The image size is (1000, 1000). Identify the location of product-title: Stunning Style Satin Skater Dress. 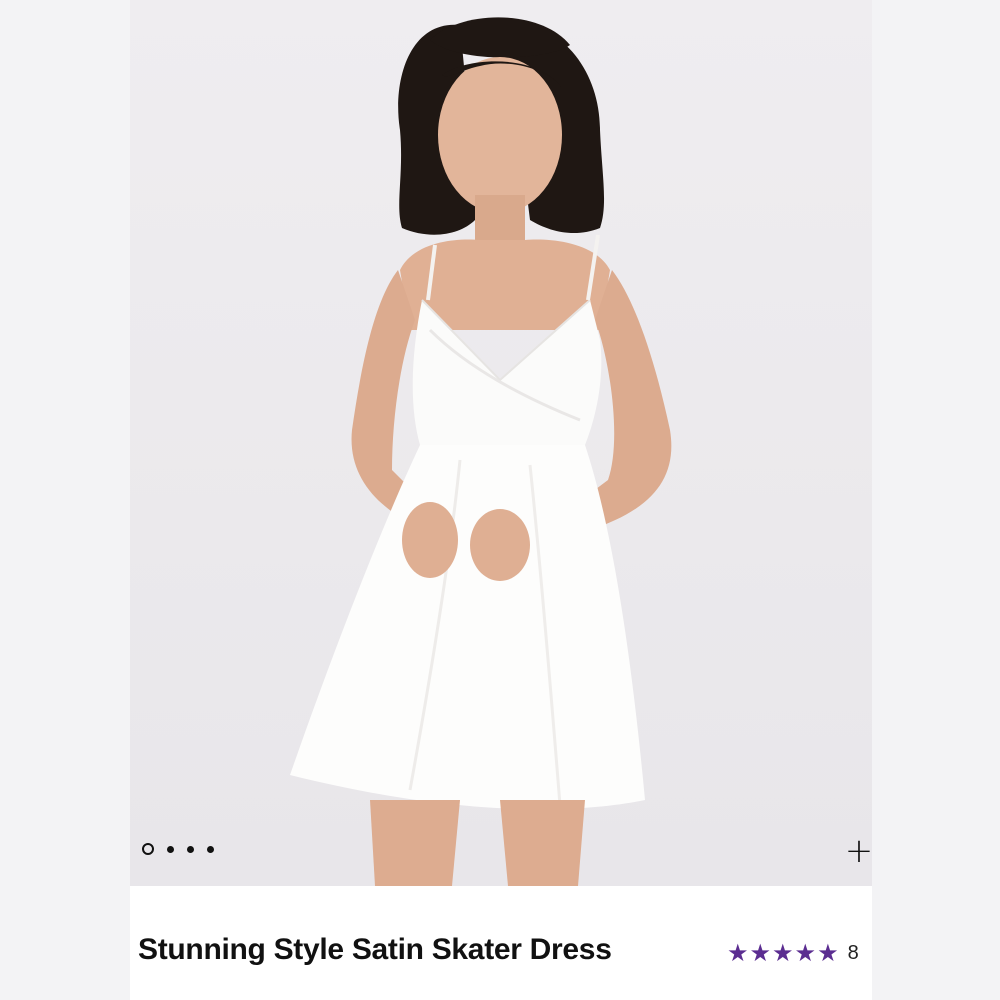
(375, 949).